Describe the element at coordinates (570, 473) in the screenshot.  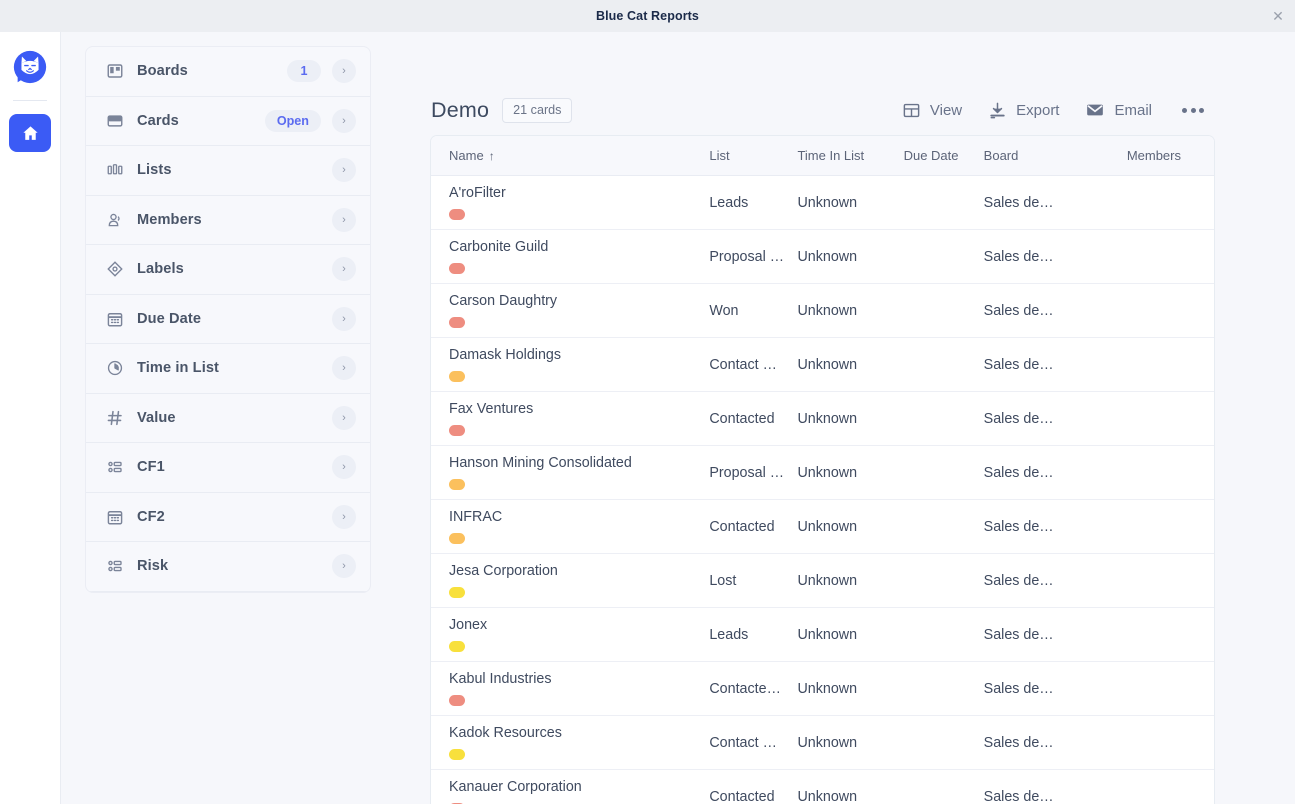
I see `cell-card-name: Hanson Mining Consolidated` at that location.